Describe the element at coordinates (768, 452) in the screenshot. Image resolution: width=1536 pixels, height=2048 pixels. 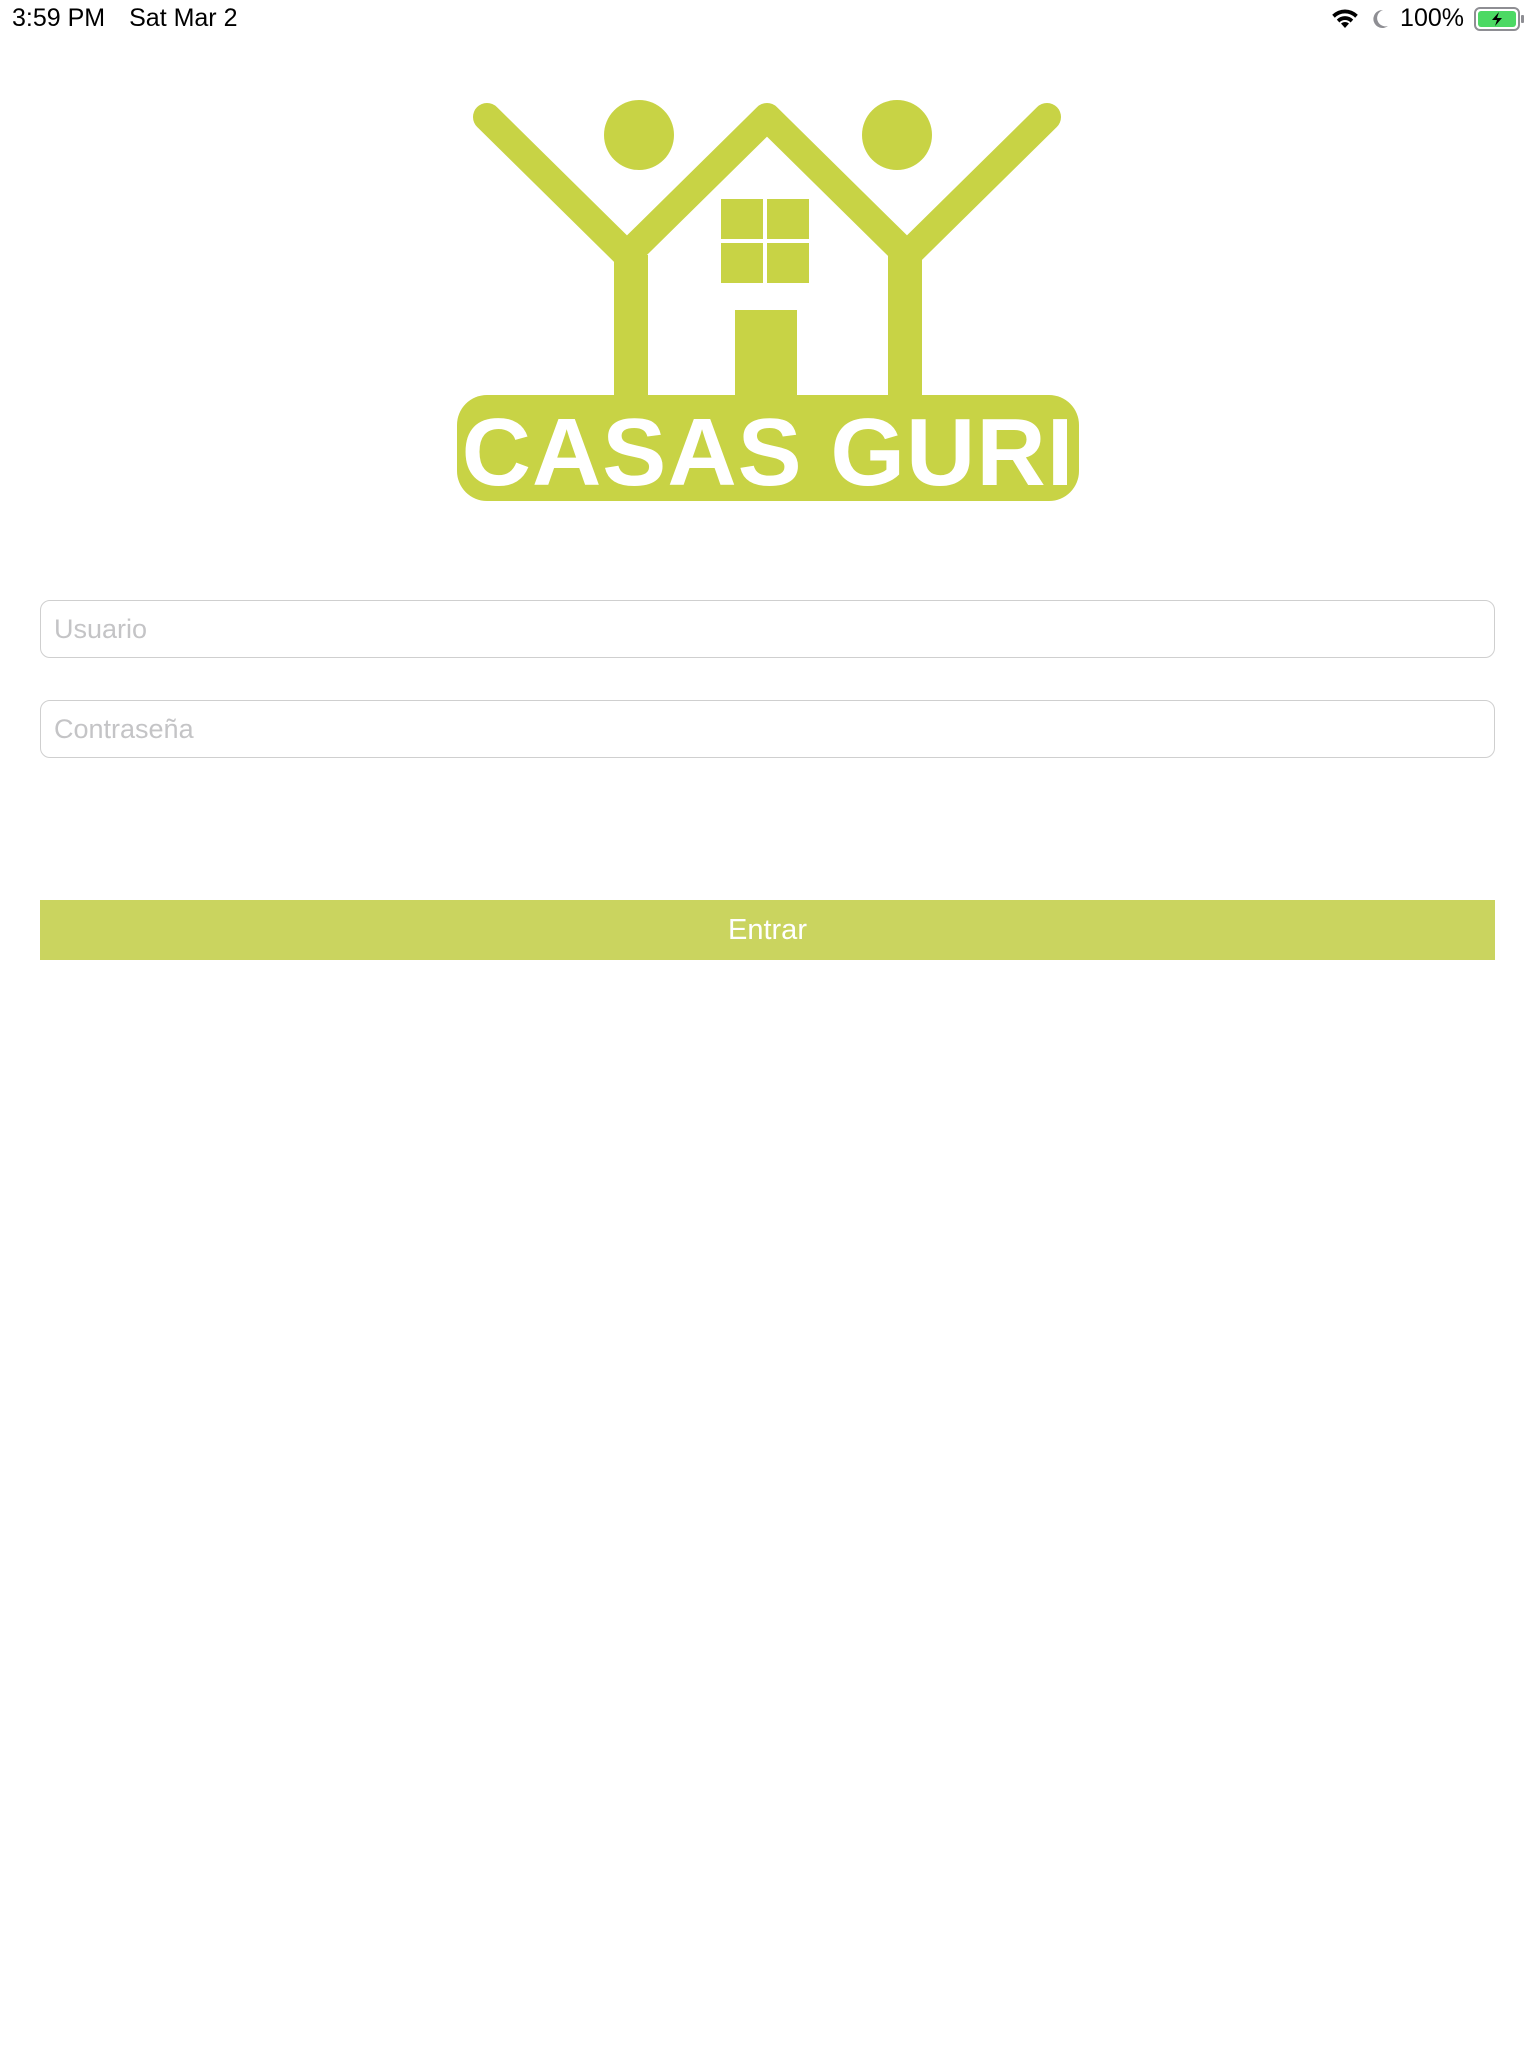
I see `logo-text: CASAS GURI` at that location.